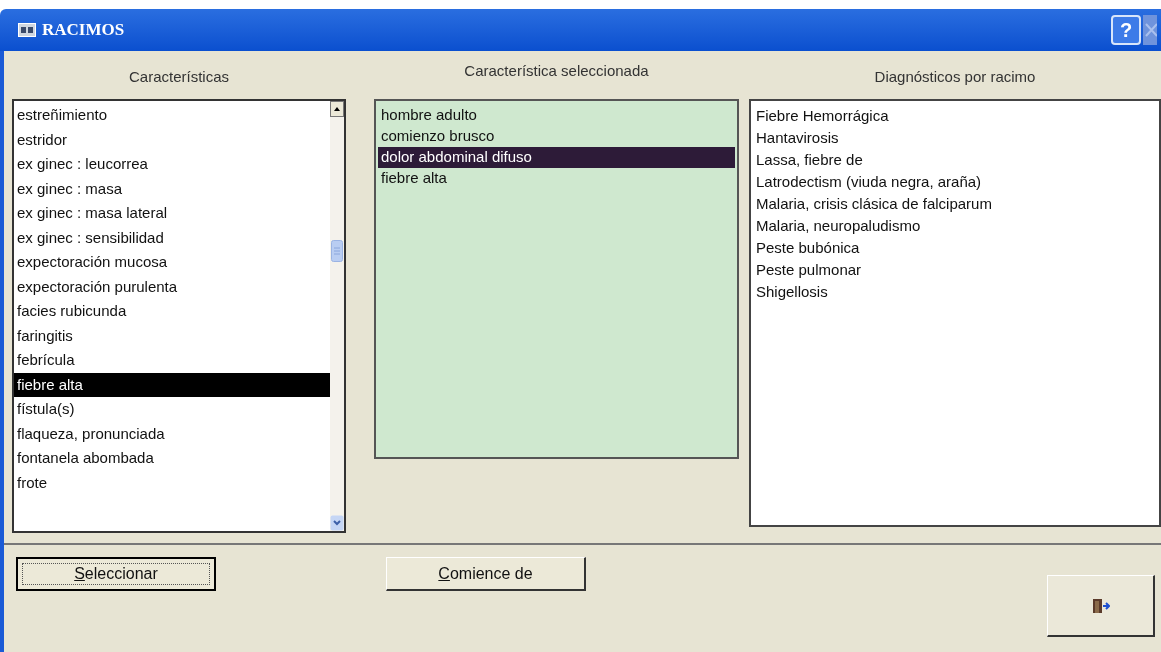 This screenshot has width=1161, height=652. Describe the element at coordinates (172, 335) in the screenshot. I see `list-item: faringitis` at that location.